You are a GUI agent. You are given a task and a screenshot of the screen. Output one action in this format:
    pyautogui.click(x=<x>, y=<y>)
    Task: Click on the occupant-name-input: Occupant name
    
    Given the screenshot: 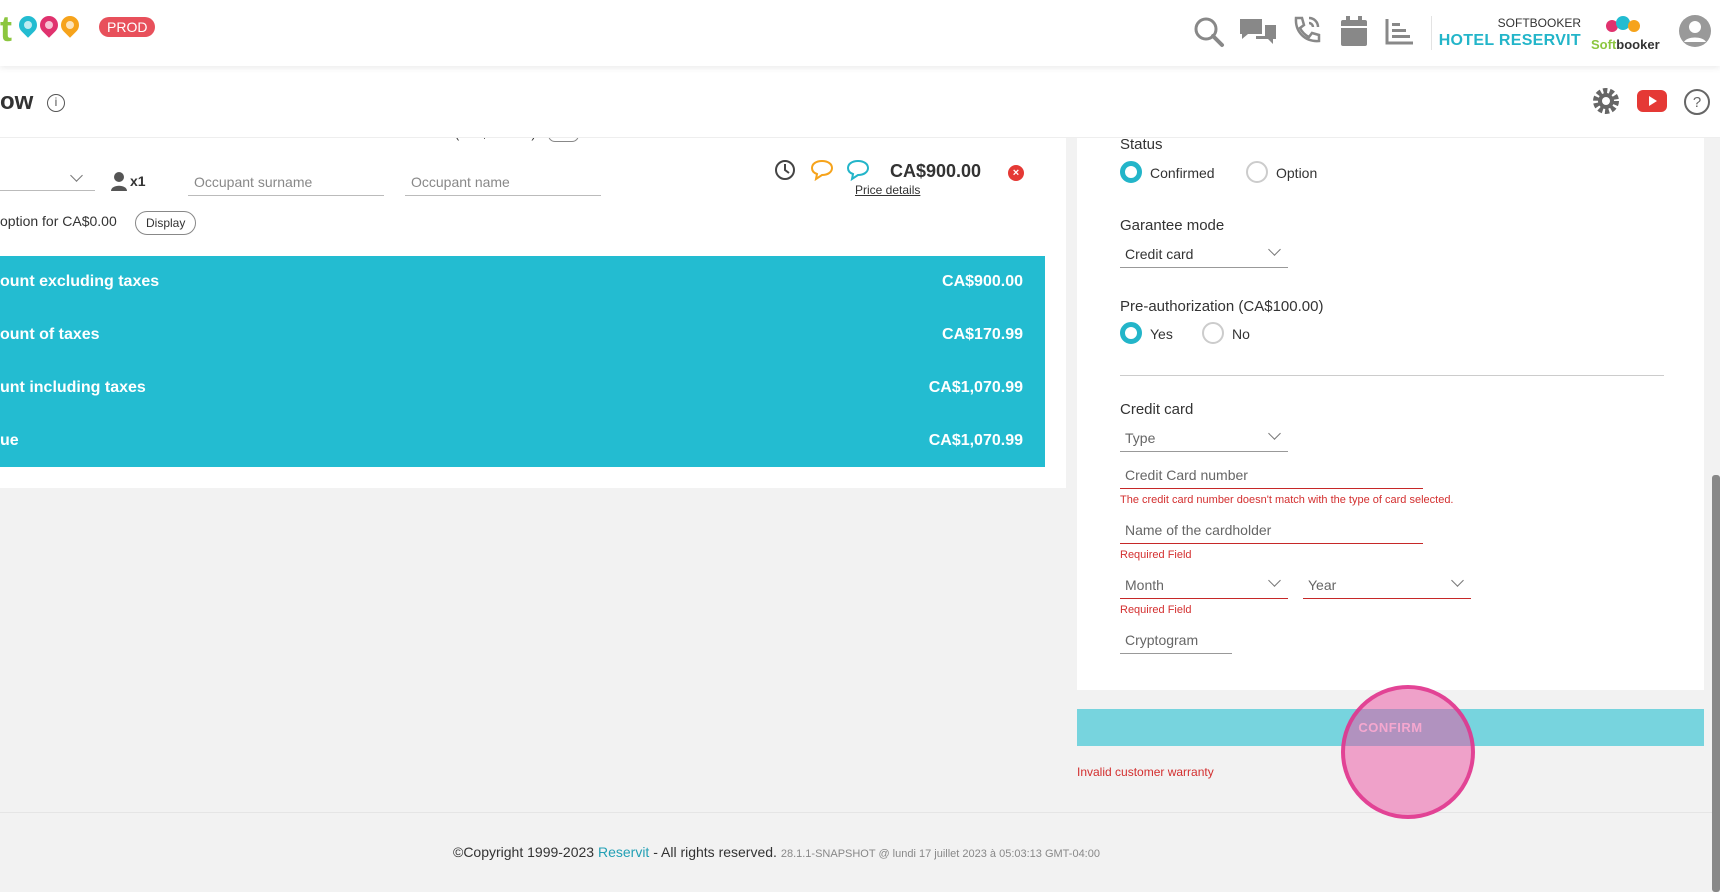 What is the action you would take?
    pyautogui.click(x=503, y=182)
    